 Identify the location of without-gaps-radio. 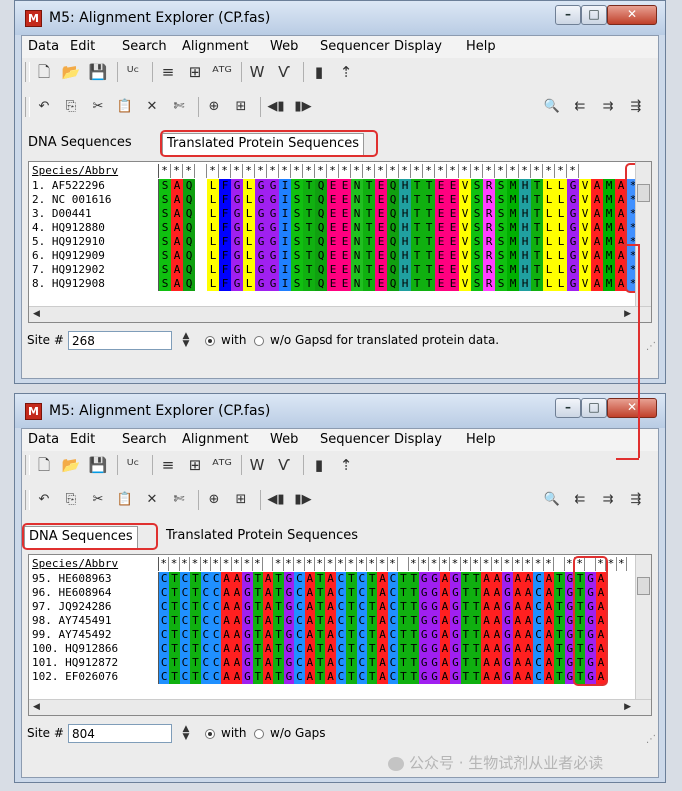
(259, 734).